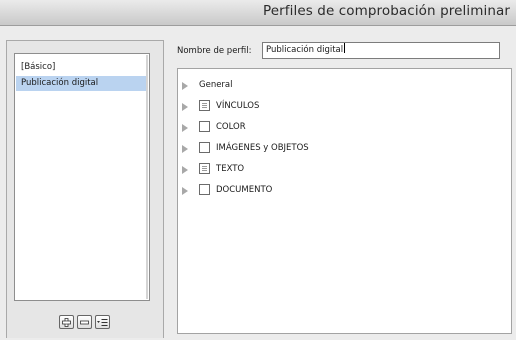  Describe the element at coordinates (204, 105) in the screenshot. I see `vinculos-checkbox` at that location.